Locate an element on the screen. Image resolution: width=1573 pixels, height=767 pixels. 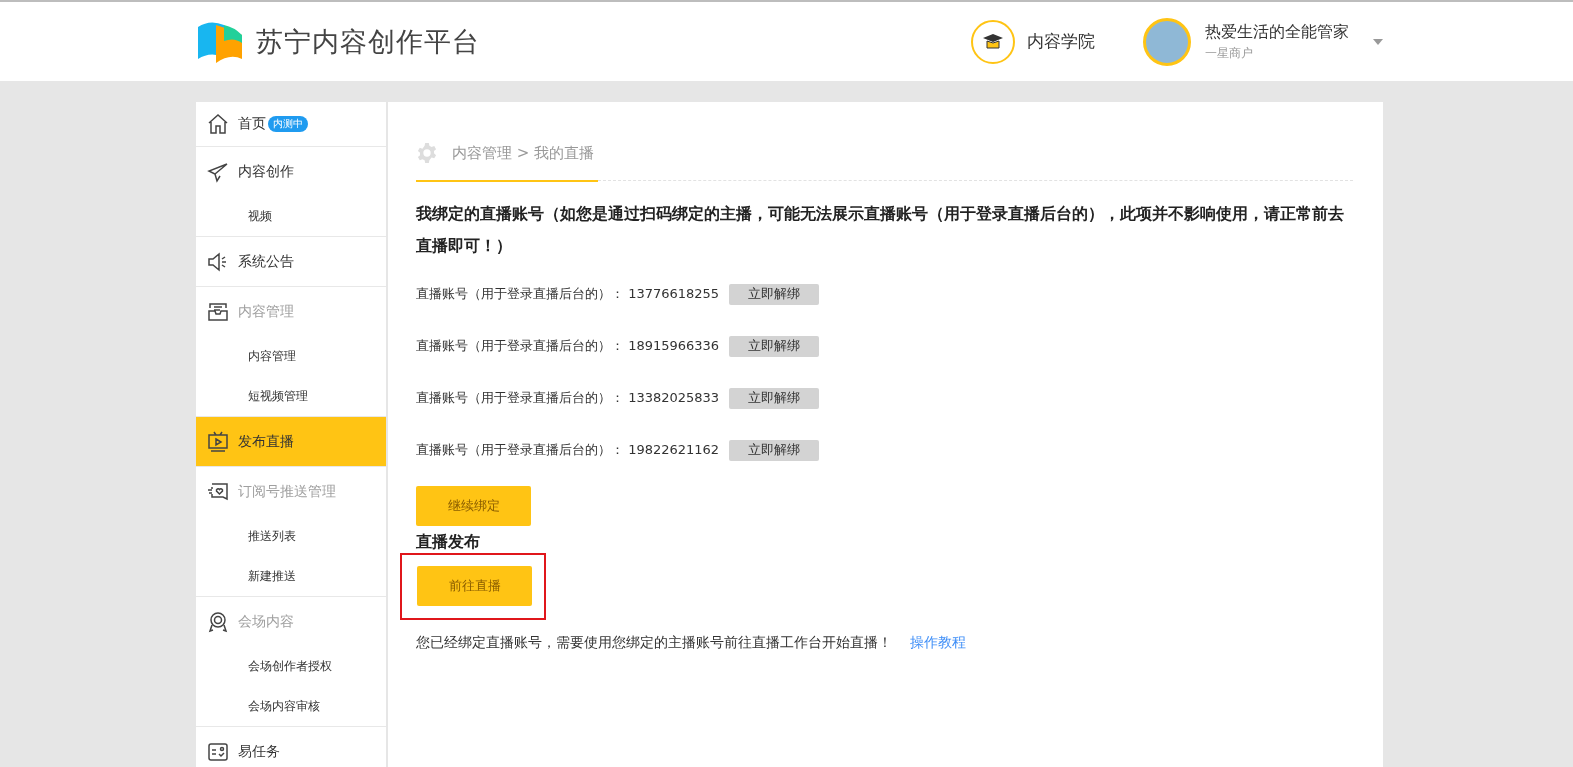
settings-icon is located at coordinates (427, 153).